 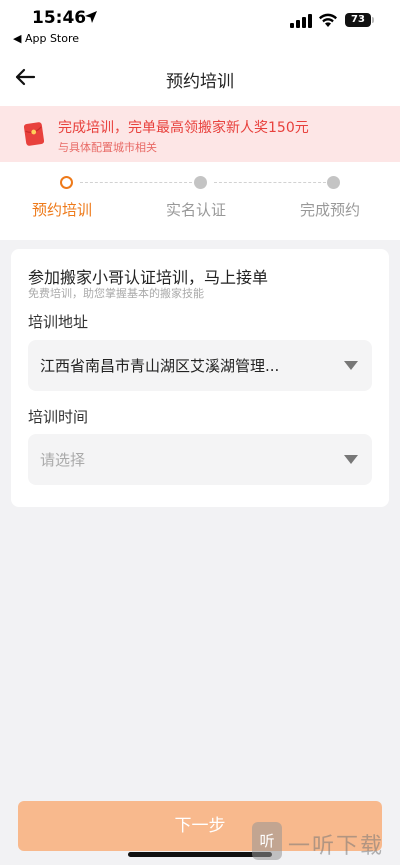 I want to click on home-indicator, so click(x=200, y=854).